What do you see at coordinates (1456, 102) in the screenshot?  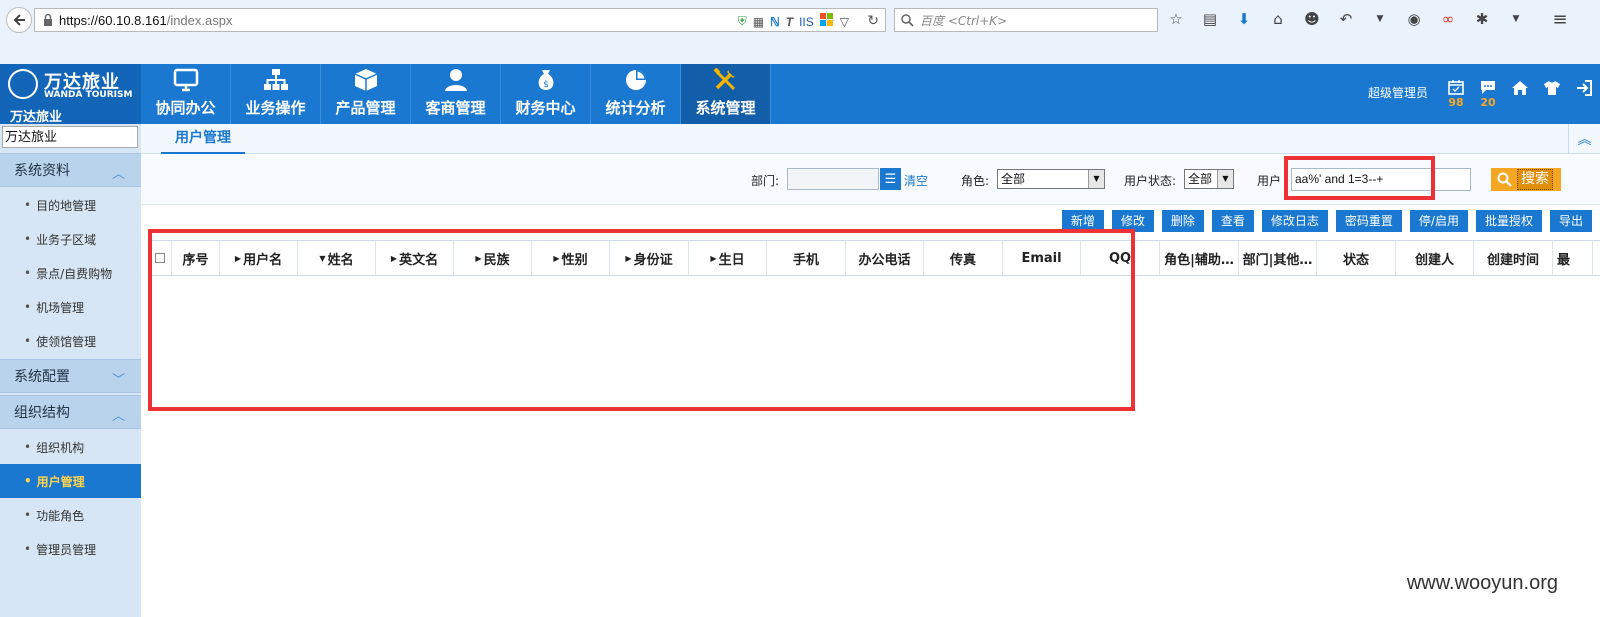 I see `calendar-badge: 98` at bounding box center [1456, 102].